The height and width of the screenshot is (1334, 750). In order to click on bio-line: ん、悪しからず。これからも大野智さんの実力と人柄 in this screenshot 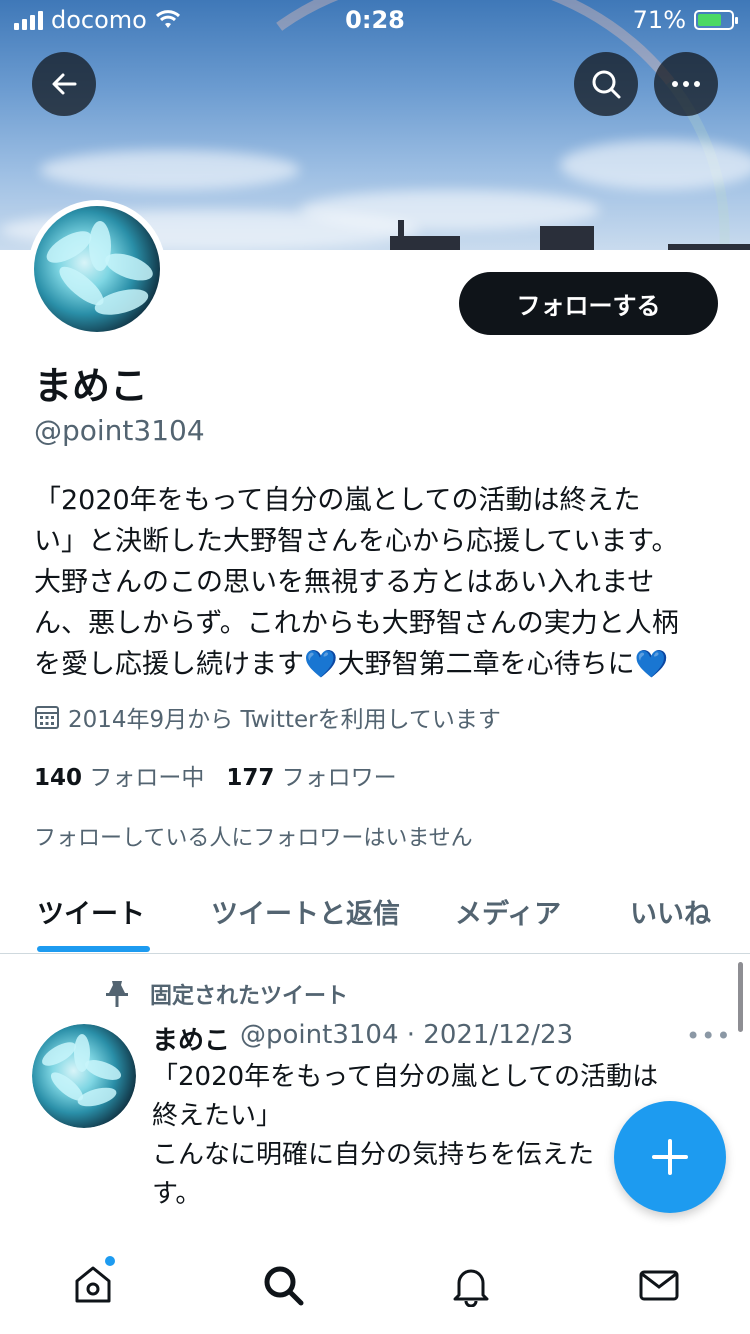, I will do `click(356, 623)`.